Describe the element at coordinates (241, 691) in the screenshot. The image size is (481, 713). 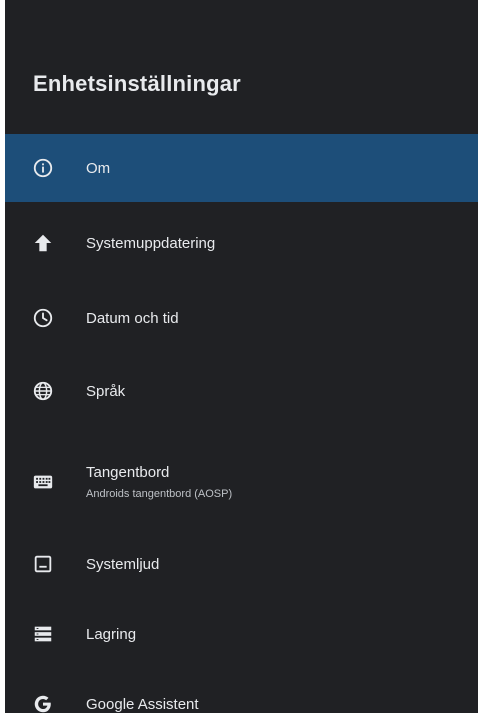
I see `menu-item-google-assistent: Google Assistent` at that location.